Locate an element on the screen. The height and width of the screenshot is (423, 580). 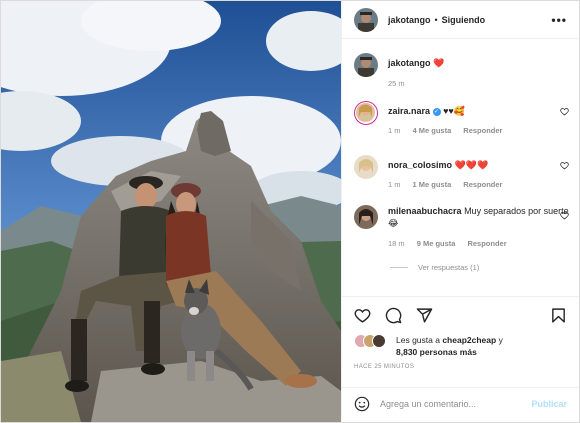
likes-count: 8,830 personas más is located at coordinates (436, 352).